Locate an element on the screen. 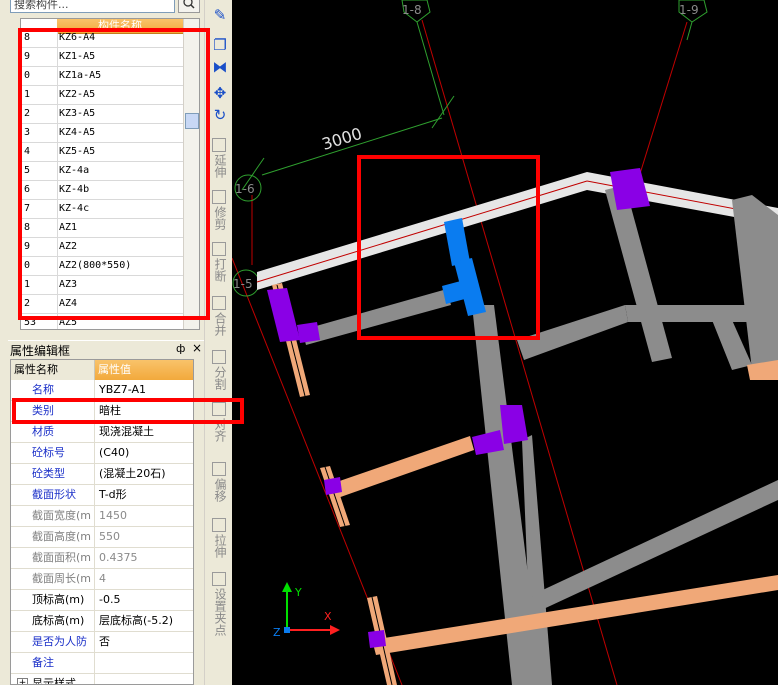 This screenshot has width=778, height=685. grid-label-text-1-5: 1-5 is located at coordinates (243, 284).